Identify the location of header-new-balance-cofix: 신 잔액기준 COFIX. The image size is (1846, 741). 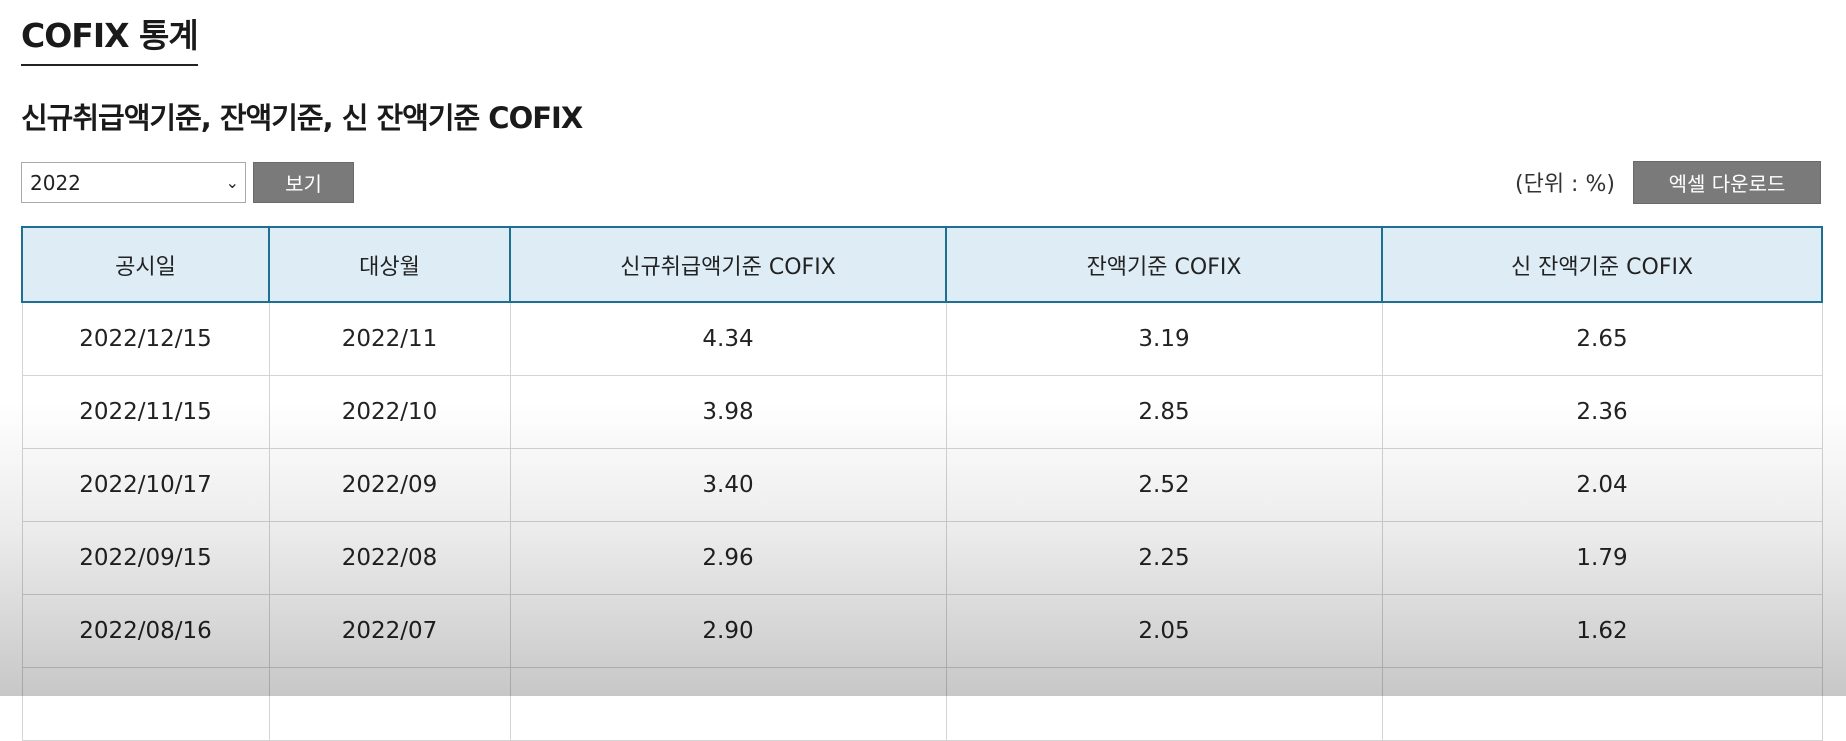
(1602, 264).